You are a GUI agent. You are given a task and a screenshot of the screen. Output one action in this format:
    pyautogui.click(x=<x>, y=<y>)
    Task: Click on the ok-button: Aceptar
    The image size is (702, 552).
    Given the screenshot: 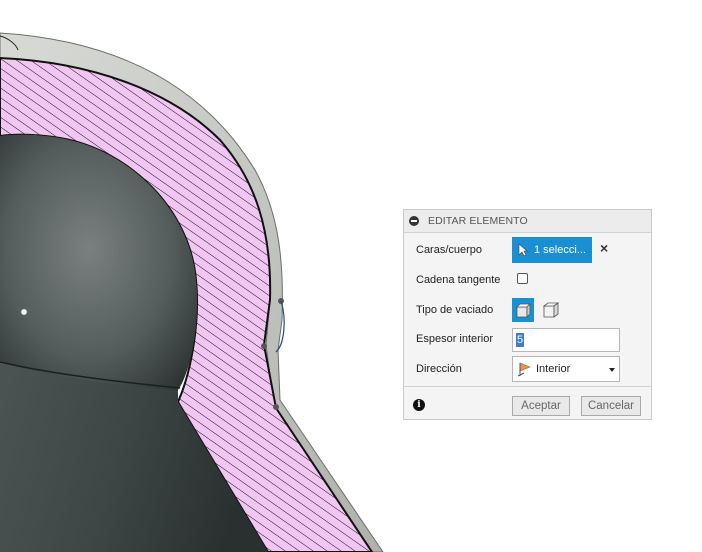 What is the action you would take?
    pyautogui.click(x=541, y=406)
    